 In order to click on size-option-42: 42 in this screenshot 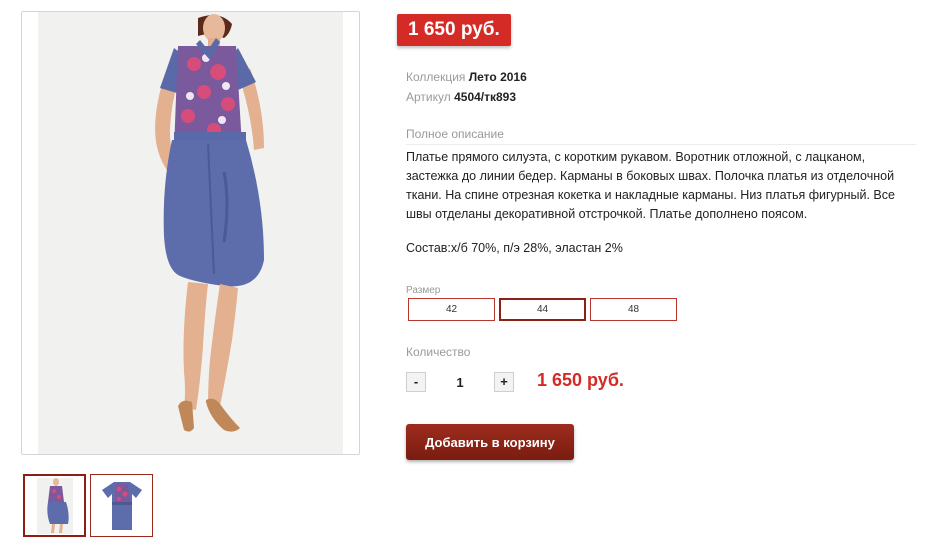, I will do `click(451, 309)`.